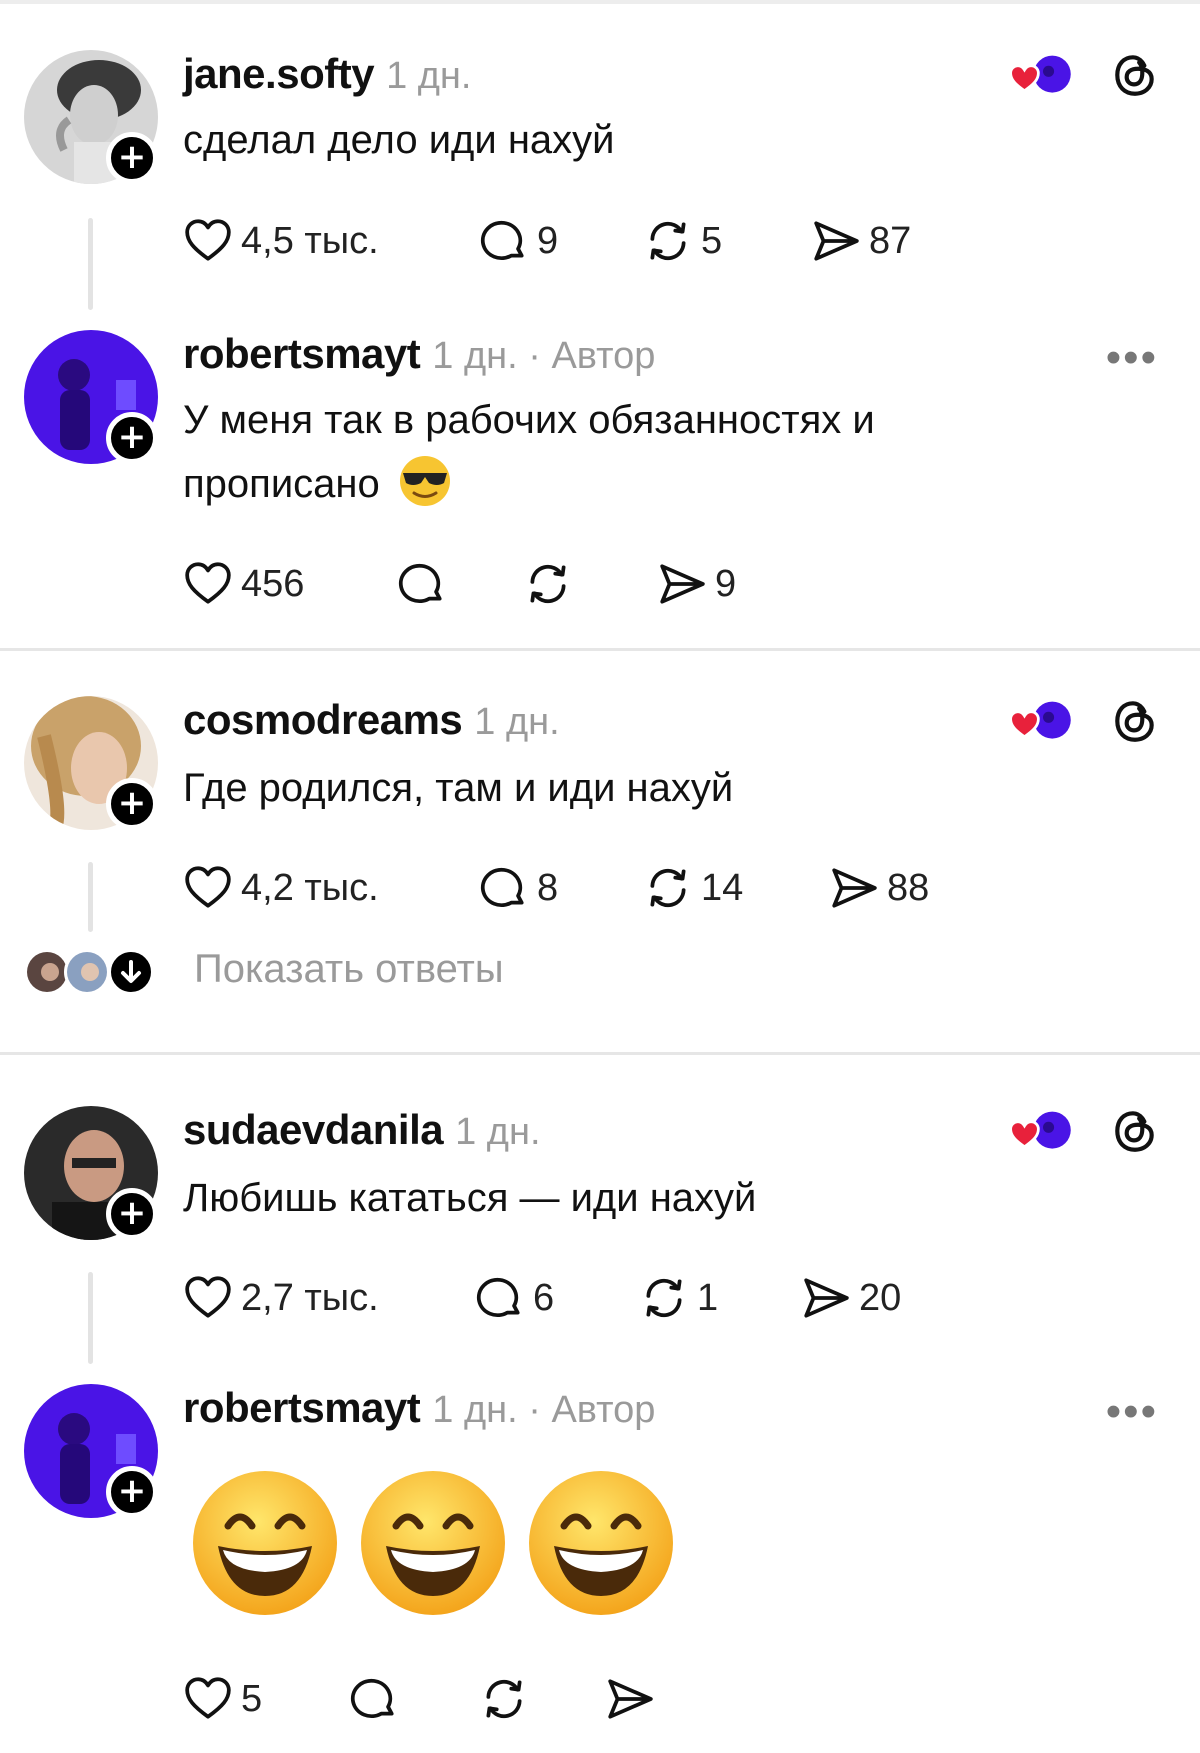 This screenshot has height=1753, width=1200. Describe the element at coordinates (693, 888) in the screenshot. I see `repost-button: 14` at that location.